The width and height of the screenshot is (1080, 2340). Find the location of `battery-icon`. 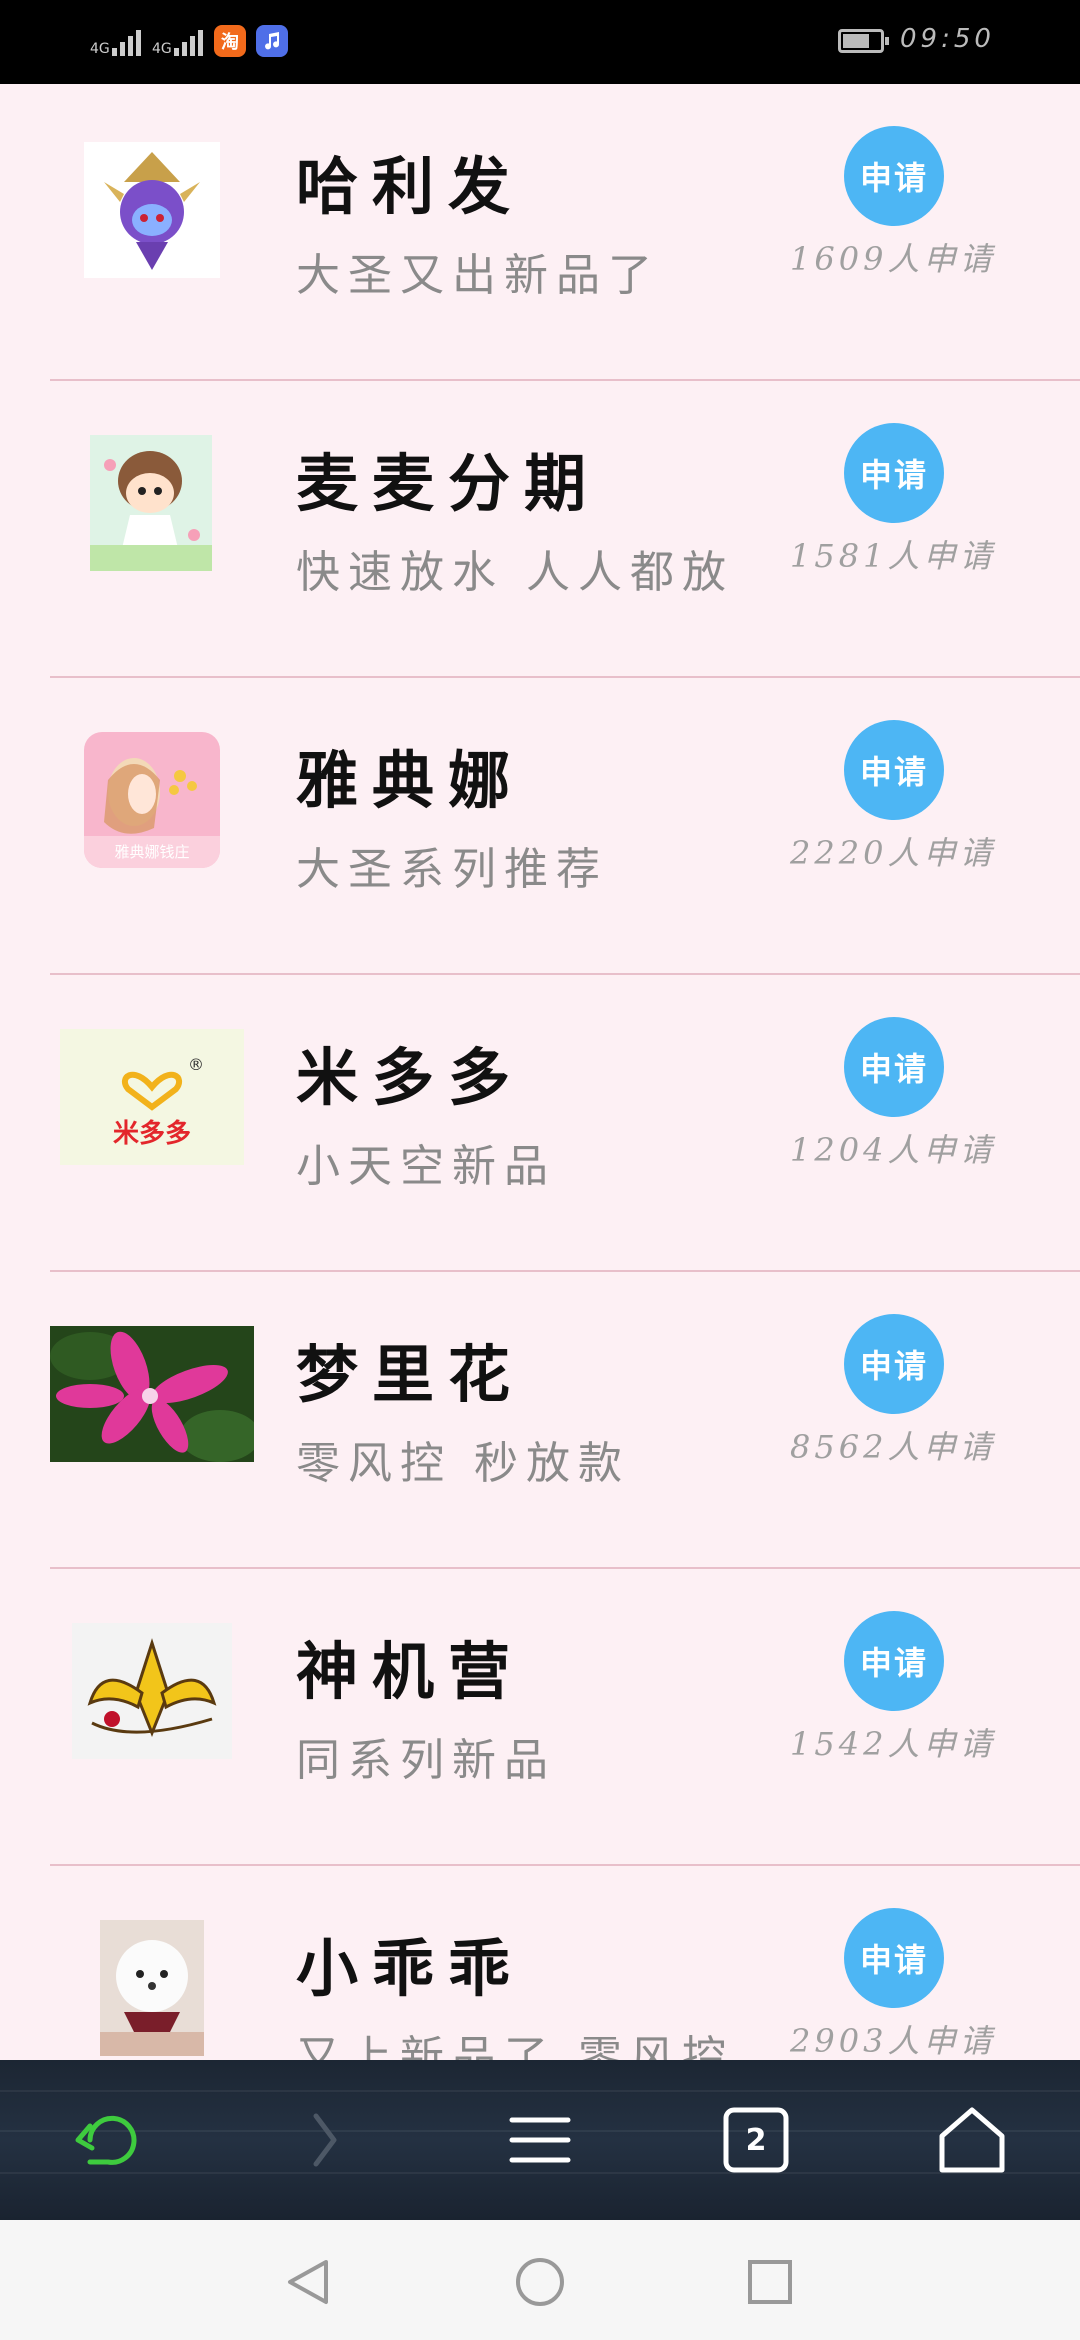

battery-icon is located at coordinates (863, 41).